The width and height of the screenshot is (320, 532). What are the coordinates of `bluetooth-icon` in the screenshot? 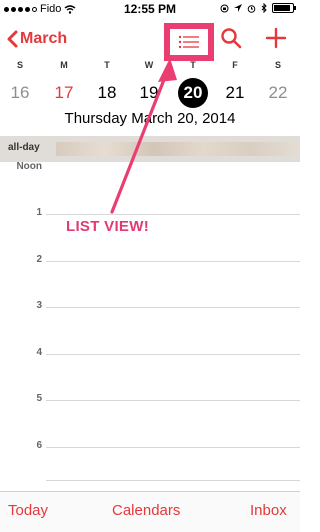 It's located at (264, 8).